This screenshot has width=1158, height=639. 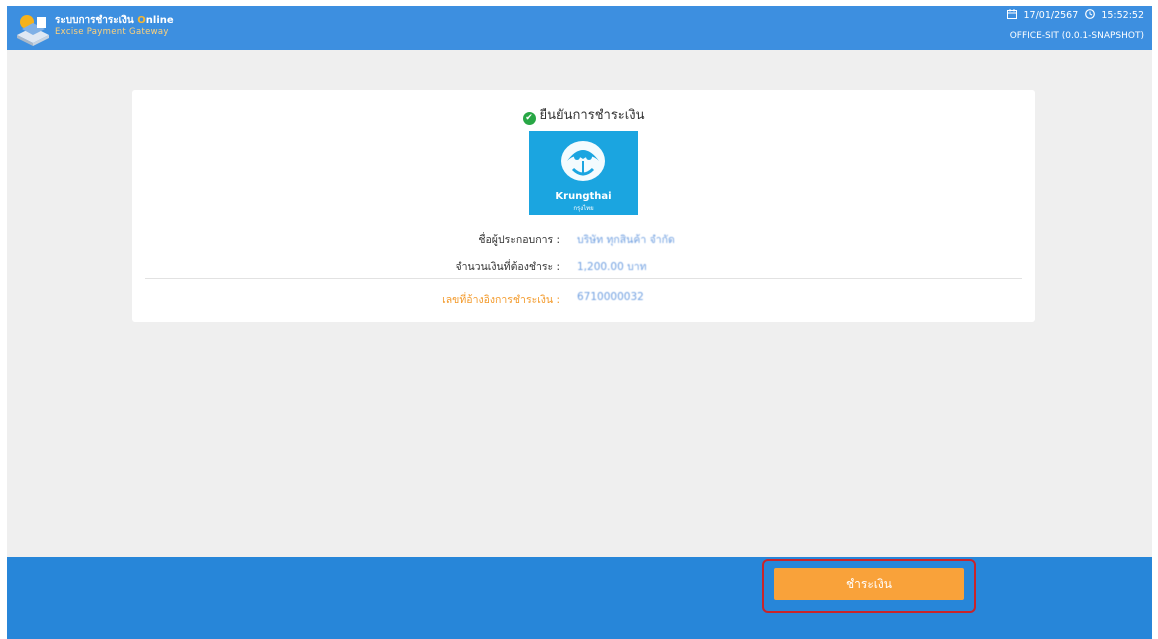 I want to click on pay-button: ชำระเงิน, so click(x=869, y=584).